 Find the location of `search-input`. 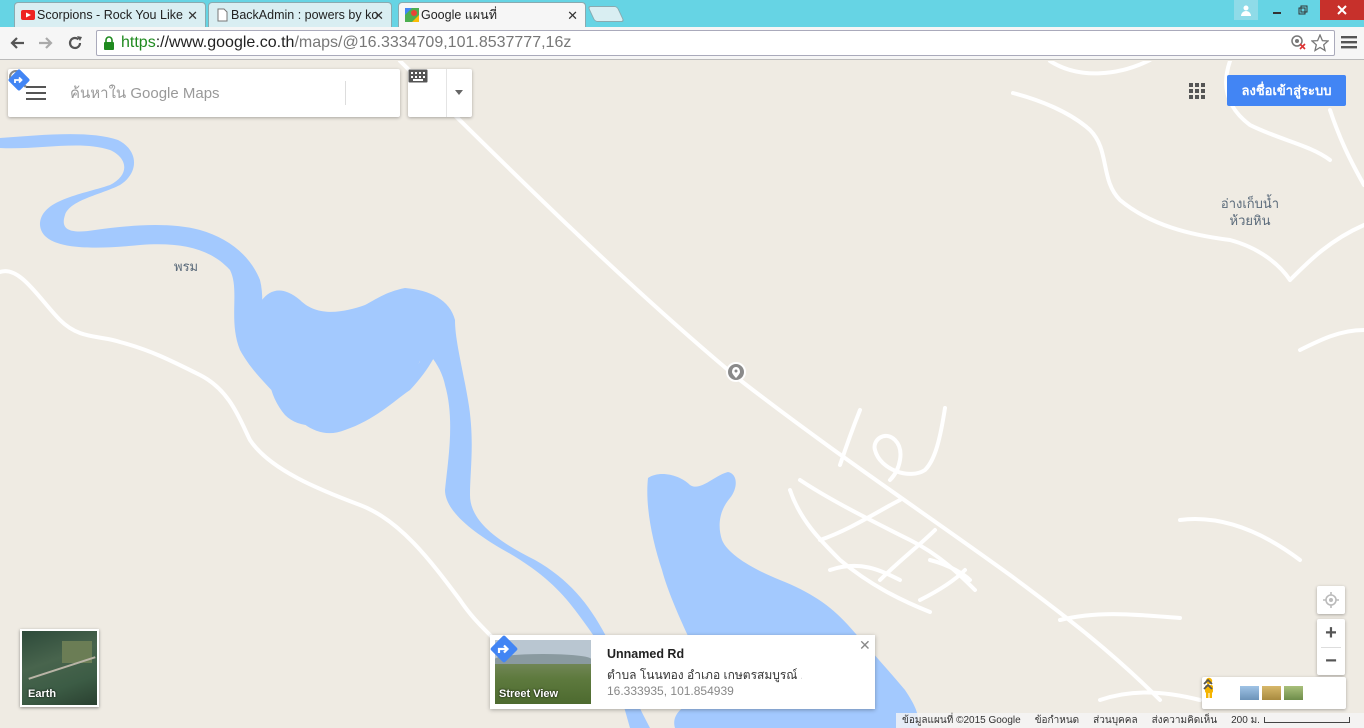

search-input is located at coordinates (185, 93).